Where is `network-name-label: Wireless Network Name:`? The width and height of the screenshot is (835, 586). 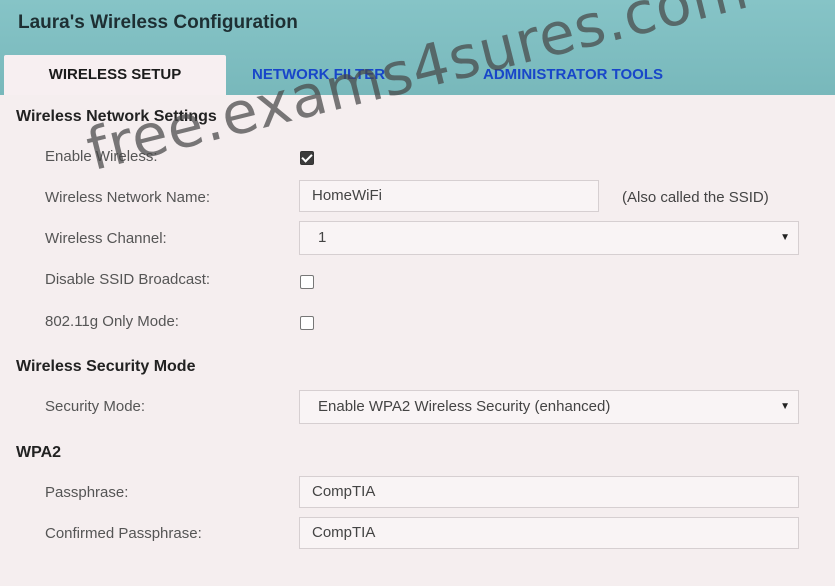
network-name-label: Wireless Network Name: is located at coordinates (128, 197).